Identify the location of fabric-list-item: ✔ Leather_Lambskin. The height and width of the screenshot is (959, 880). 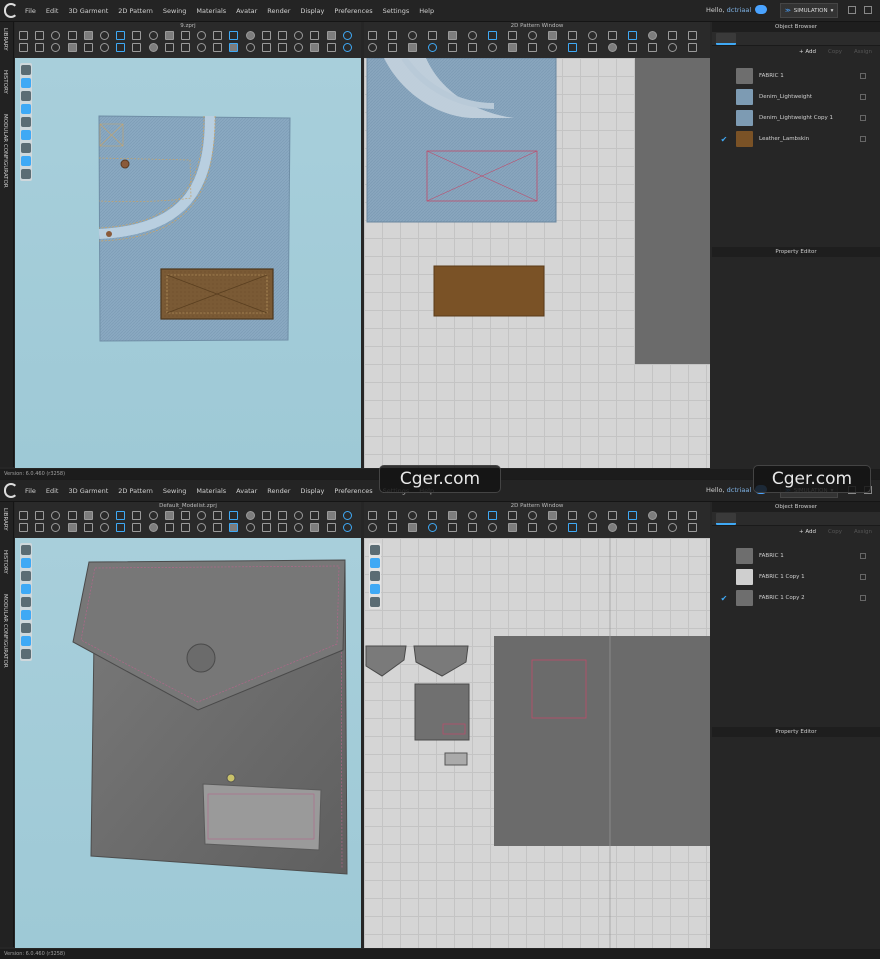
(796, 139).